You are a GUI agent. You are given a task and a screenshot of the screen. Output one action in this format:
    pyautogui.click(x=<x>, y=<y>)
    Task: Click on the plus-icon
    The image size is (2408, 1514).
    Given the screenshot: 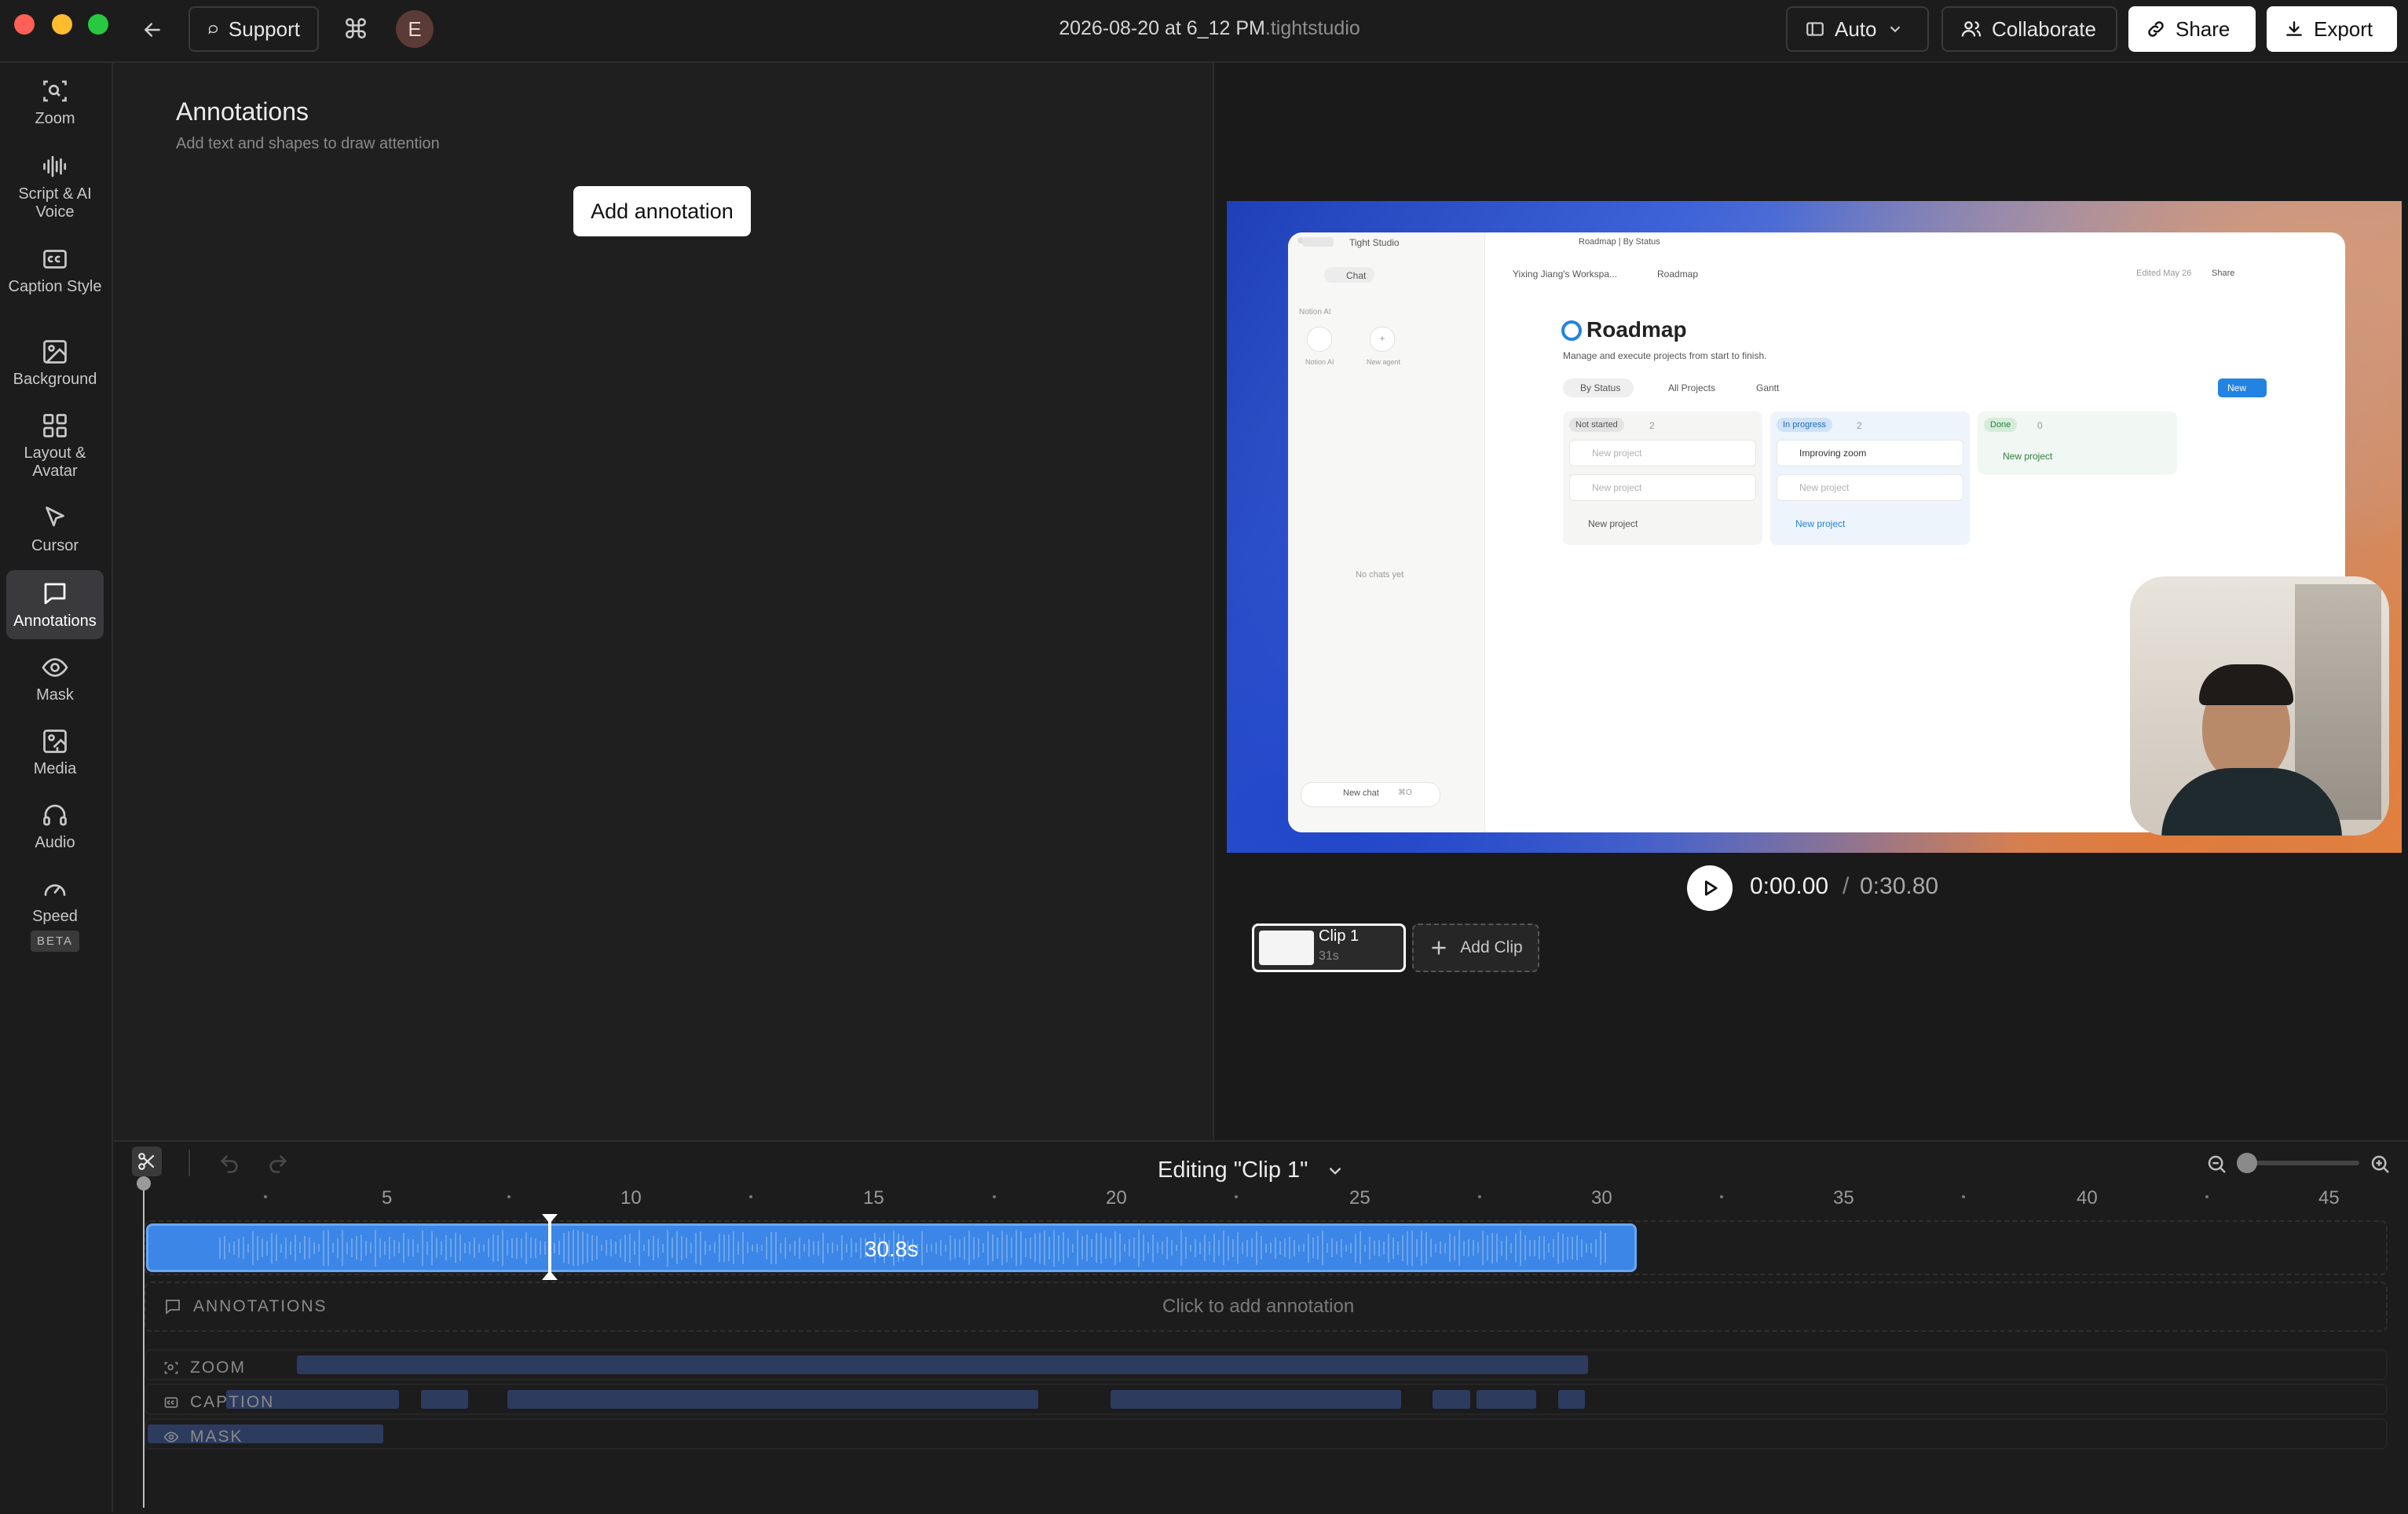 What is the action you would take?
    pyautogui.click(x=1439, y=948)
    